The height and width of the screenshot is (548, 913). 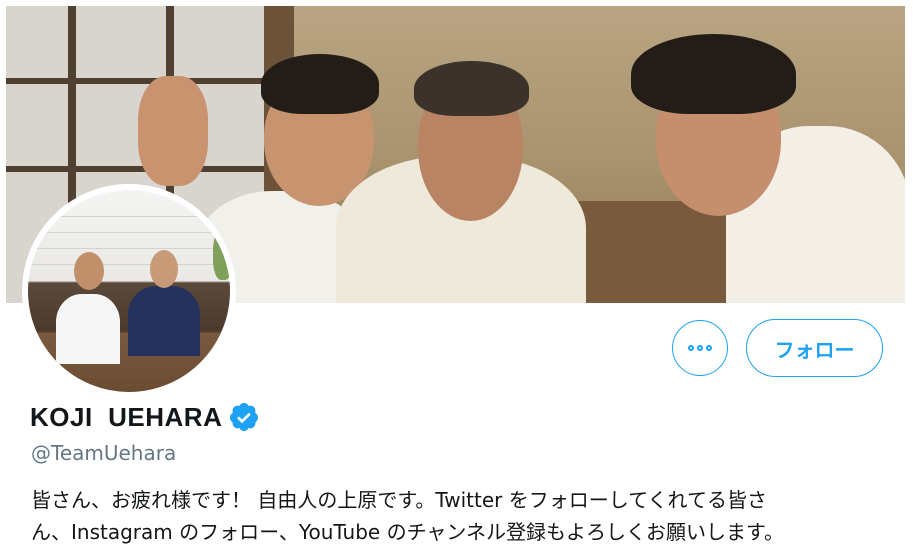 I want to click on profile-avatar, so click(x=129, y=291).